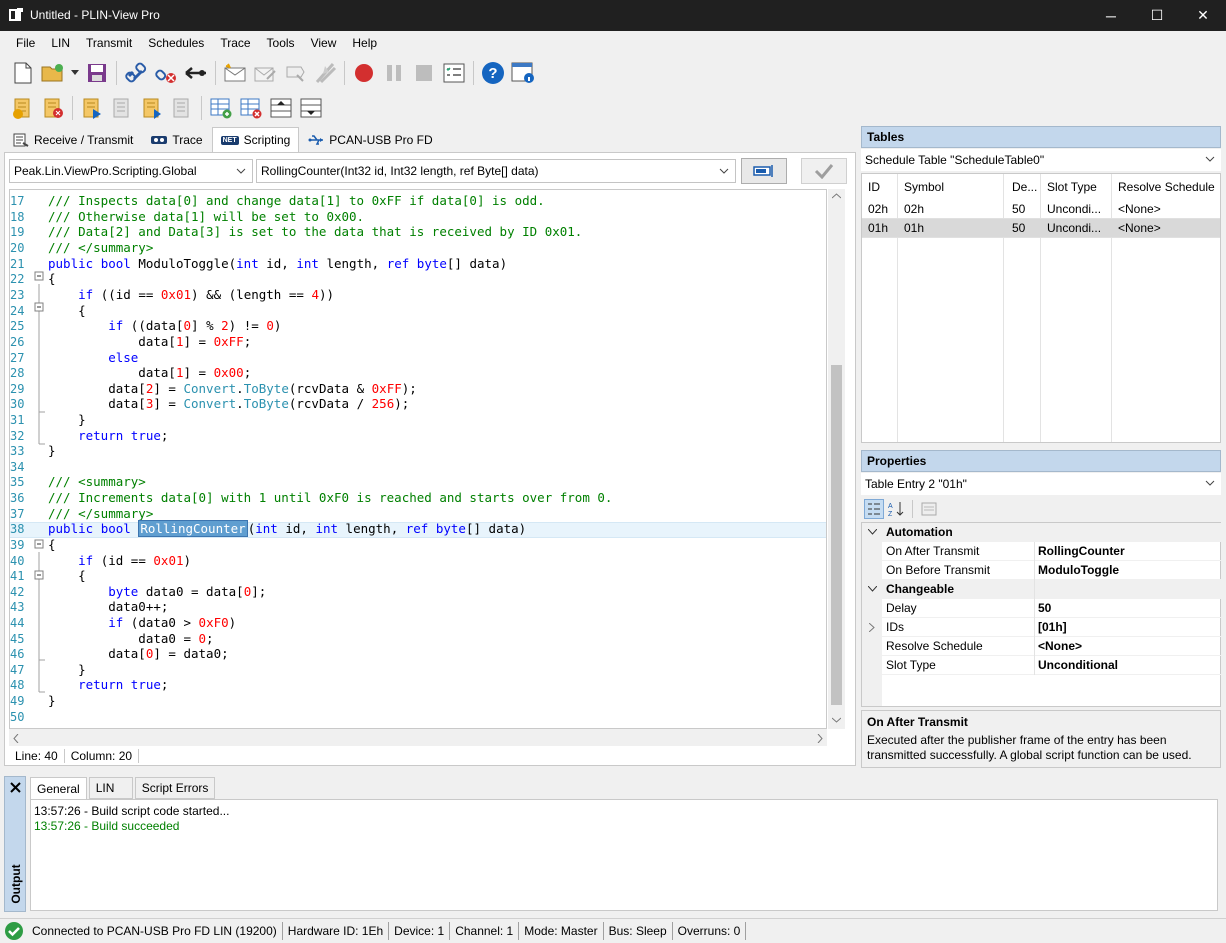  What do you see at coordinates (485, 931) in the screenshot?
I see `status-channel: Channel: 1` at bounding box center [485, 931].